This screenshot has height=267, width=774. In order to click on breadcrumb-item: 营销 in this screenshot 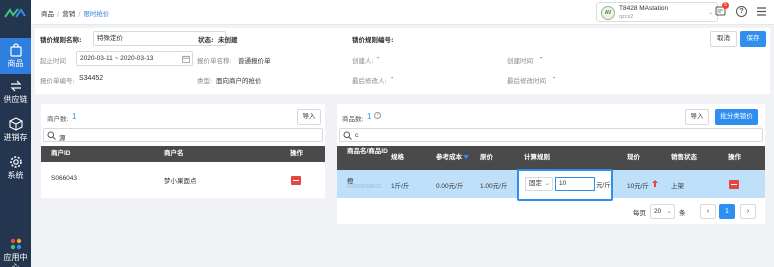, I will do `click(68, 14)`.